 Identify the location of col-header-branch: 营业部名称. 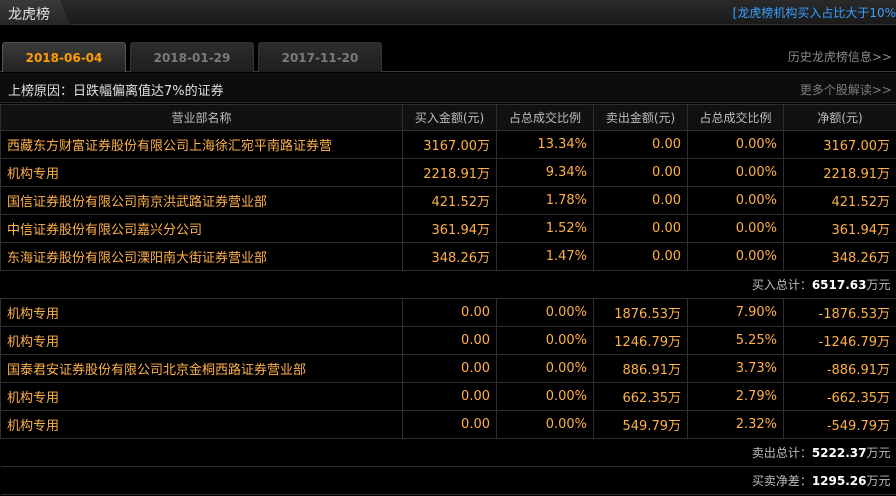
(201, 117).